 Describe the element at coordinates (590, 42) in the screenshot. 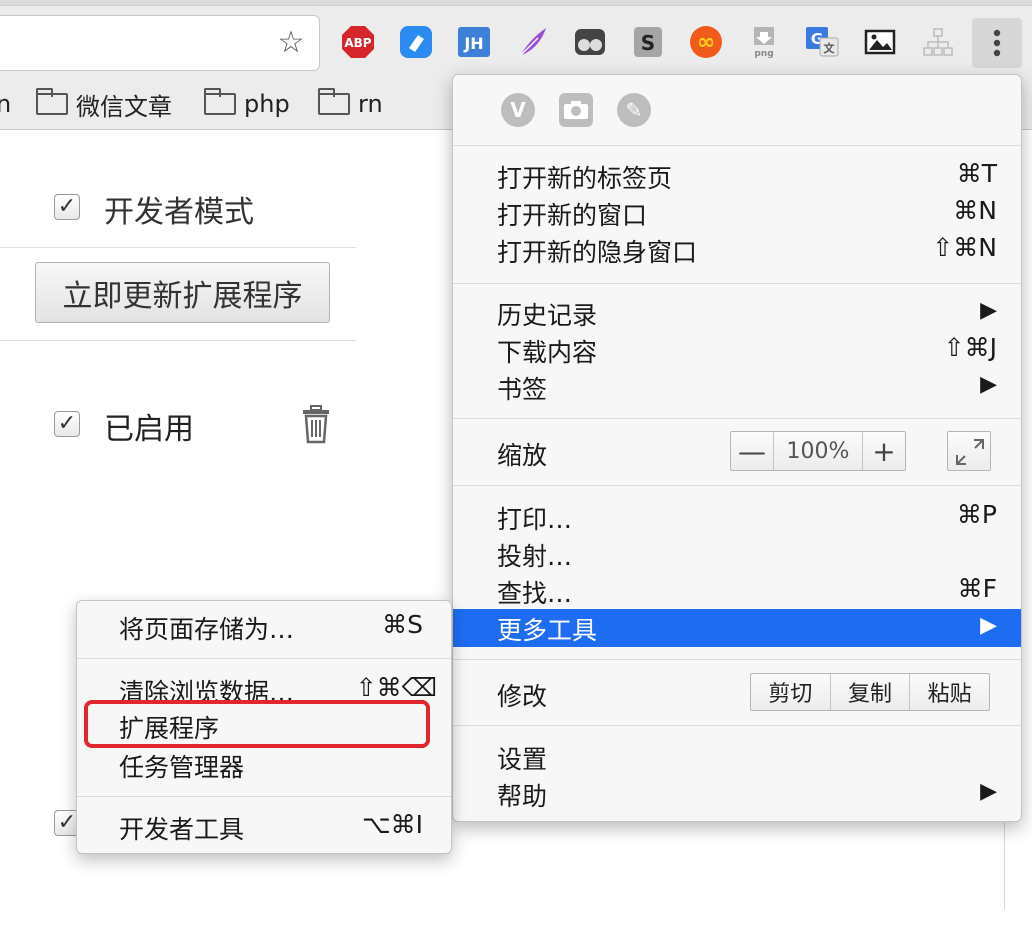

I see `glasses-icon` at that location.